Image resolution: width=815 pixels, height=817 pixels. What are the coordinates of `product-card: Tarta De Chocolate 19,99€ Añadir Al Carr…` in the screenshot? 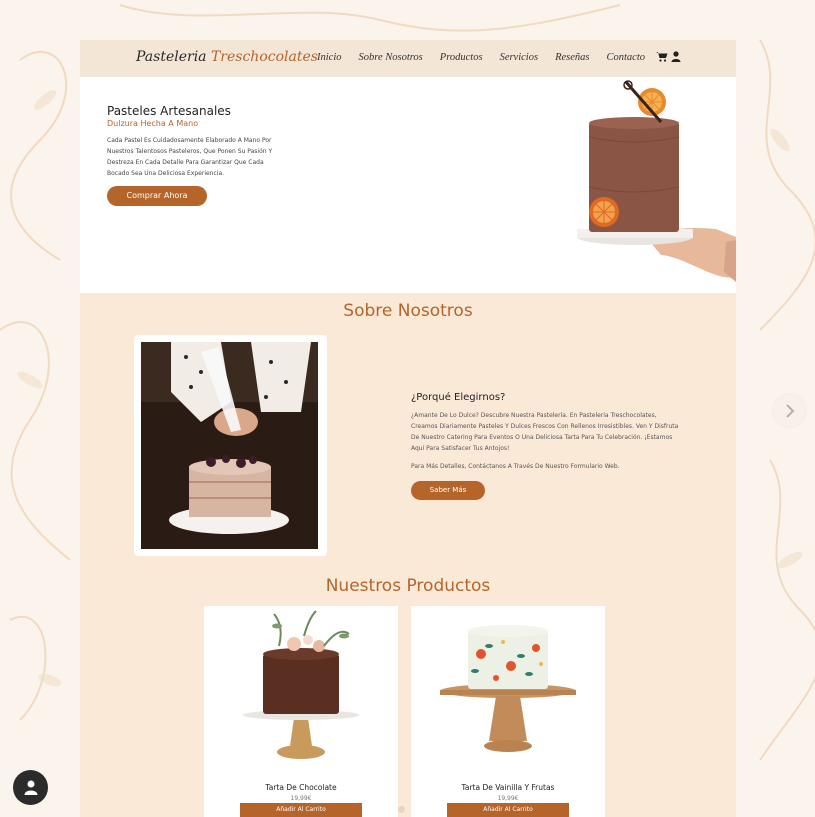 It's located at (301, 711).